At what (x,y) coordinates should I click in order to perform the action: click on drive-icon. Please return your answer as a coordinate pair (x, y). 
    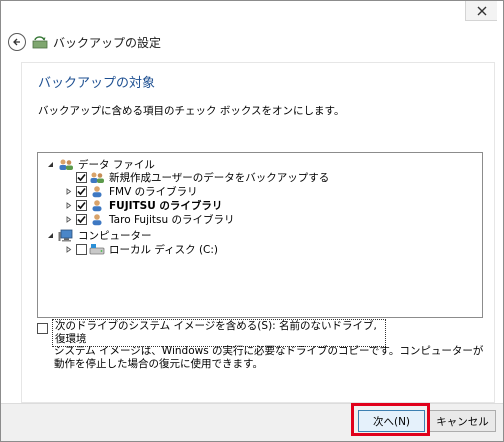
    Looking at the image, I should click on (97, 248).